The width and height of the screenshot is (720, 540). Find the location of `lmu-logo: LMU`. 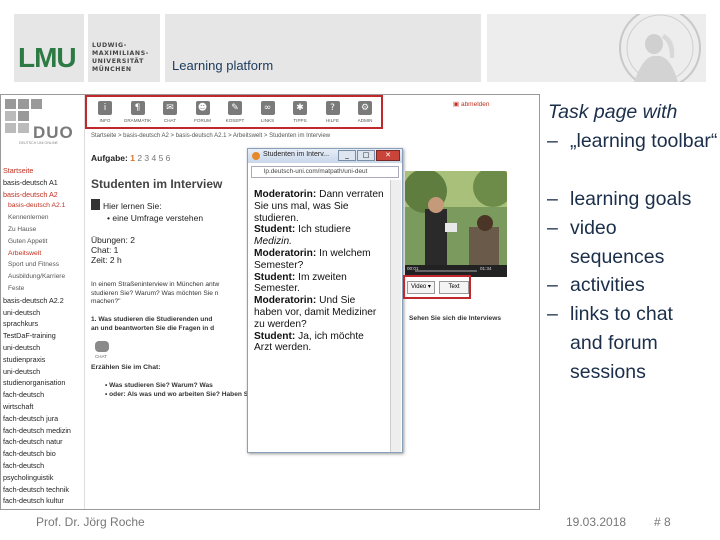

lmu-logo: LMU is located at coordinates (47, 57).